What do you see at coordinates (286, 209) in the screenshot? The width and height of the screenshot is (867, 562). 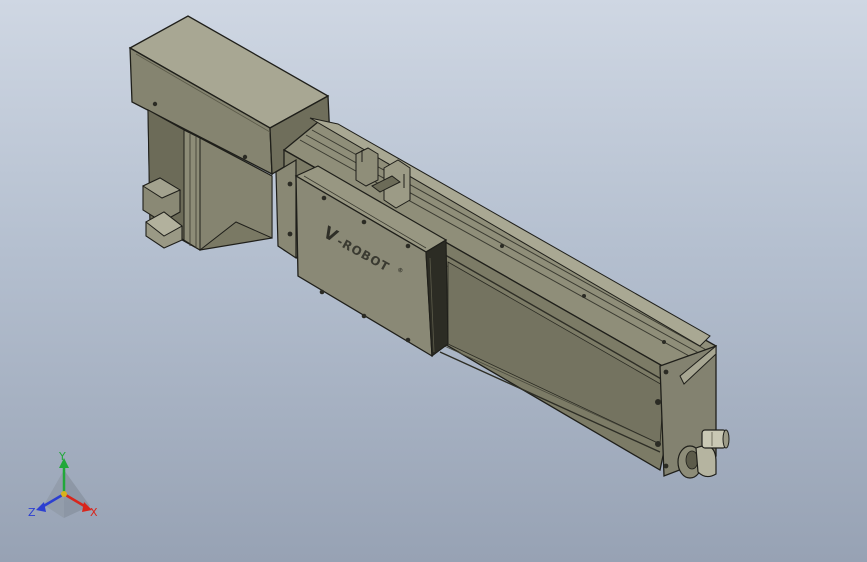 I see `actuator-left-plate` at bounding box center [286, 209].